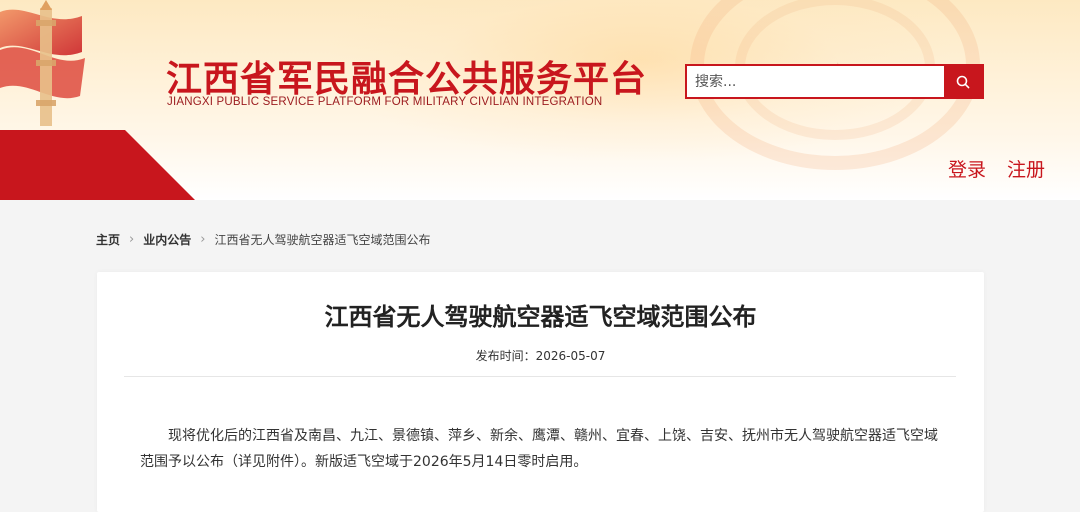 The height and width of the screenshot is (512, 1080). Describe the element at coordinates (570, 356) in the screenshot. I see `publish-date: 2026-05-07` at that location.